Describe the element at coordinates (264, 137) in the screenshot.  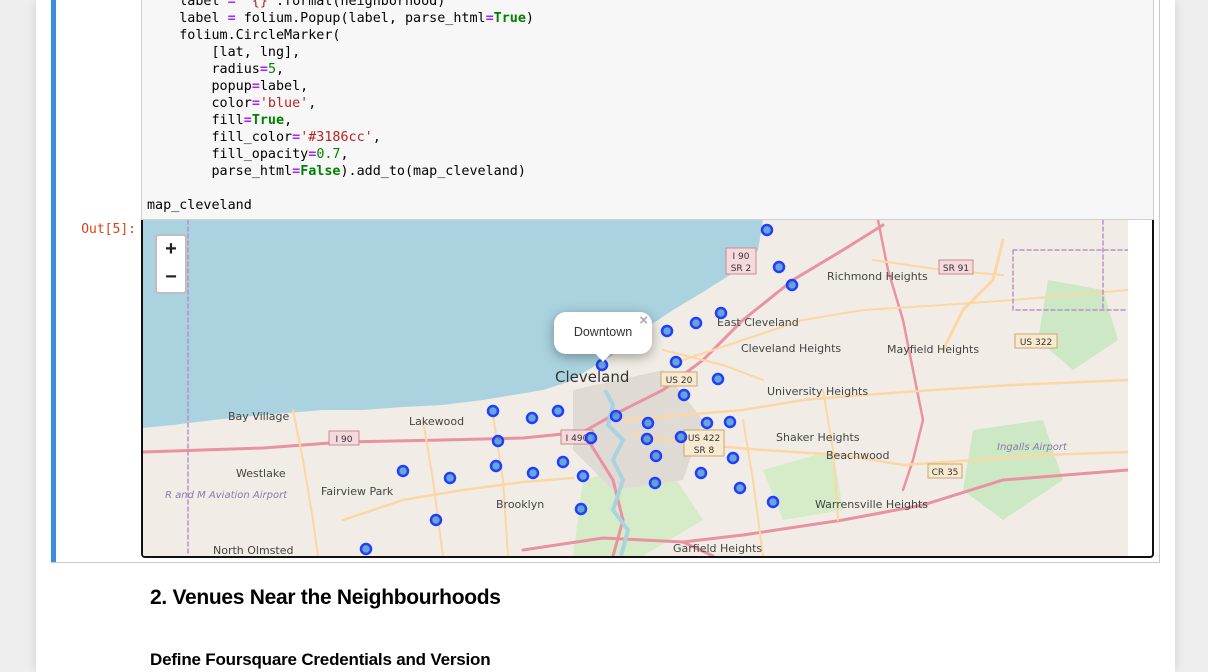
I see `code-line: fill_color='#3186cc',` at that location.